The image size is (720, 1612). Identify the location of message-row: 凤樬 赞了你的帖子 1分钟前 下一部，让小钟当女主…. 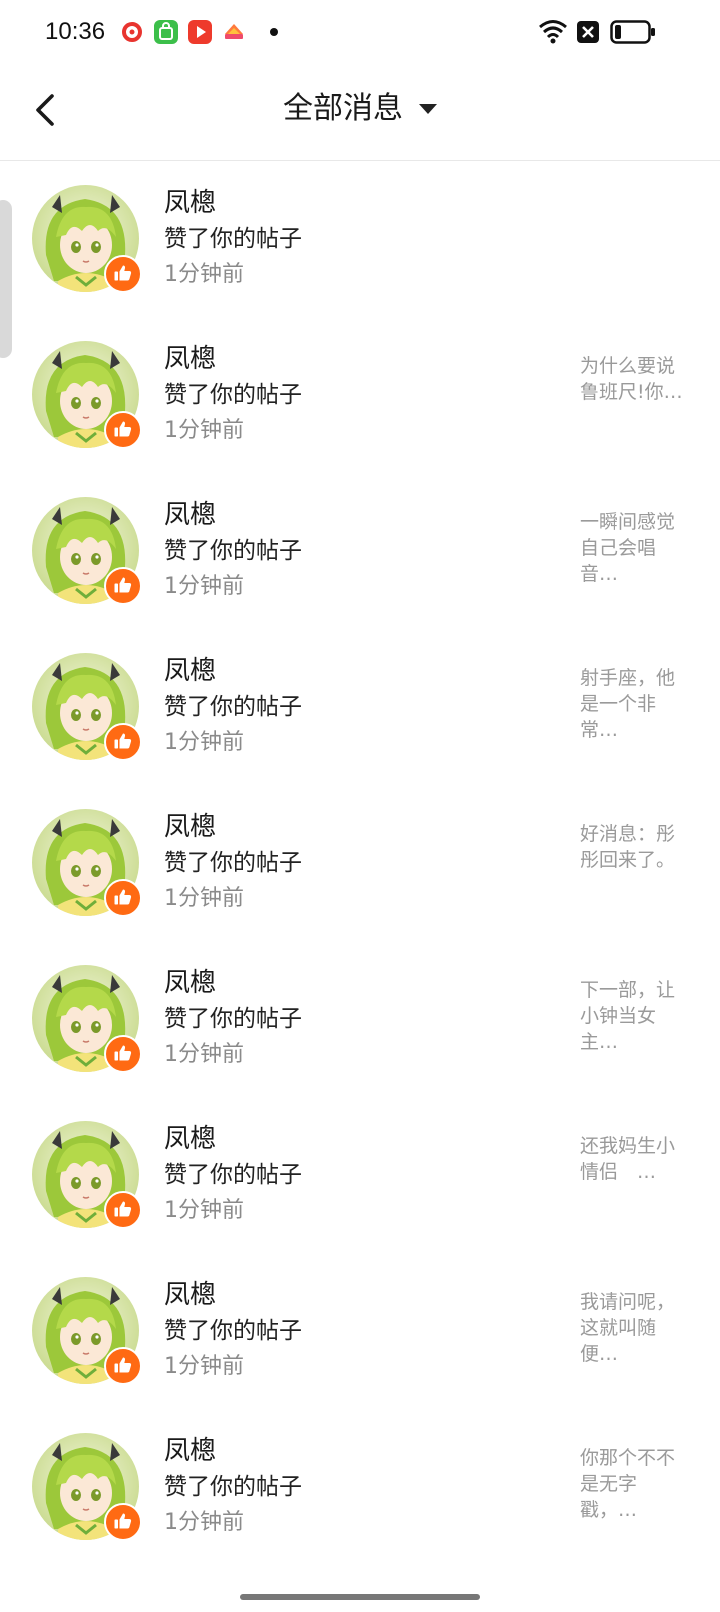
(360, 1019).